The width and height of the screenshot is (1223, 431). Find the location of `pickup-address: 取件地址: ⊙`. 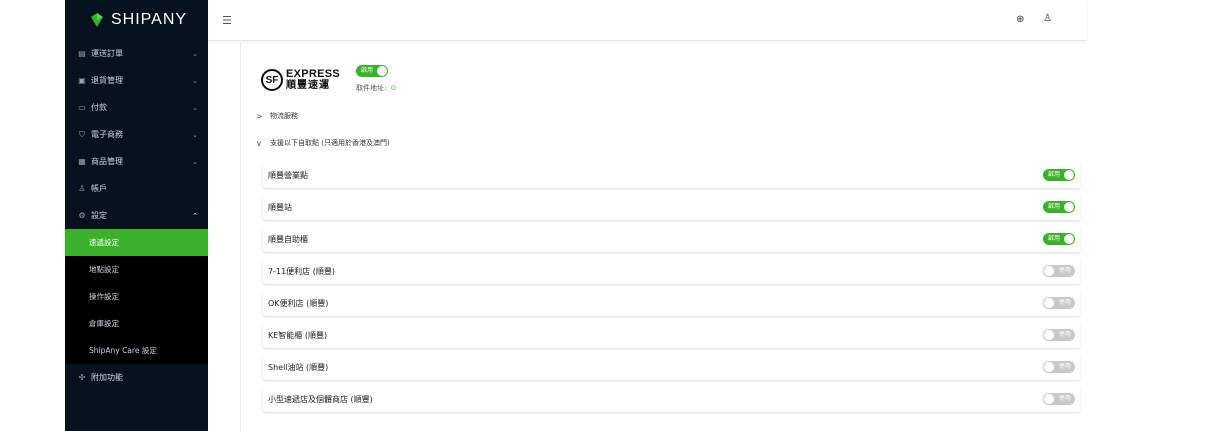

pickup-address: 取件地址: ⊙ is located at coordinates (376, 88).